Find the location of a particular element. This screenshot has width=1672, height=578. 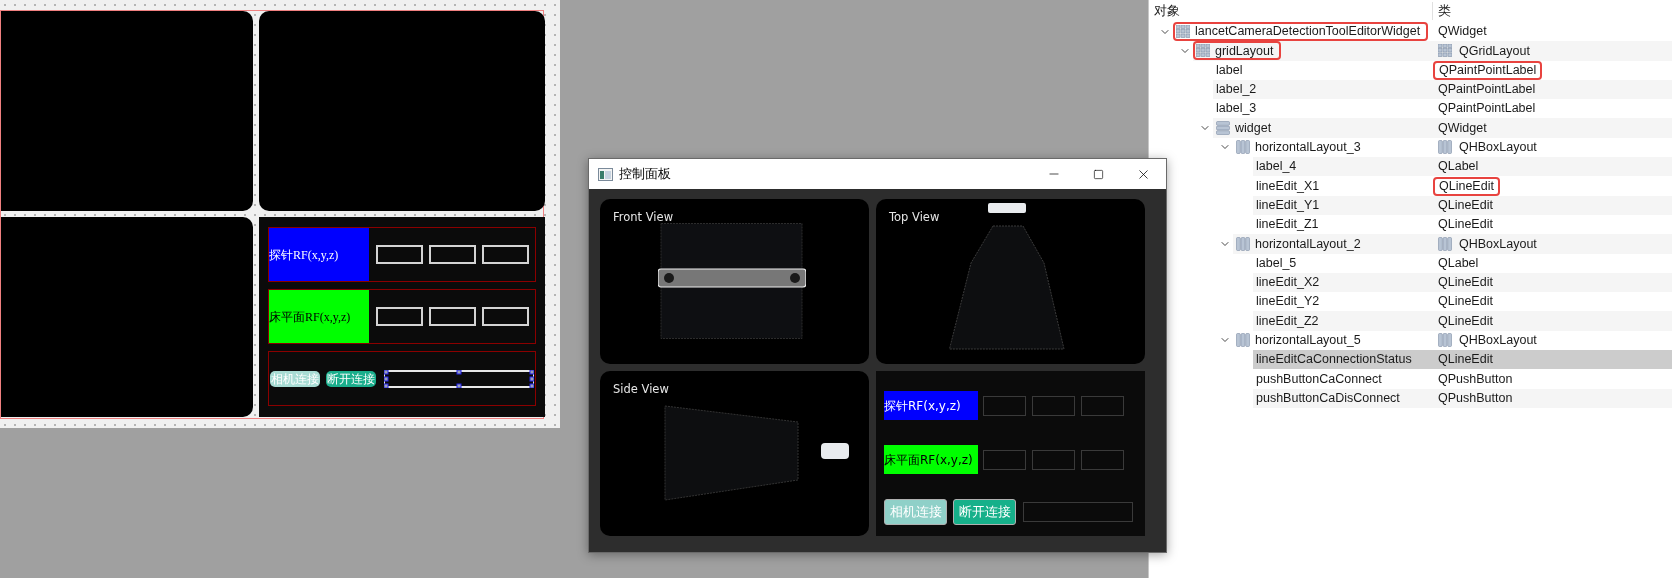

tree-row: lineEdit_X2 QLineEdit is located at coordinates (1462, 282).